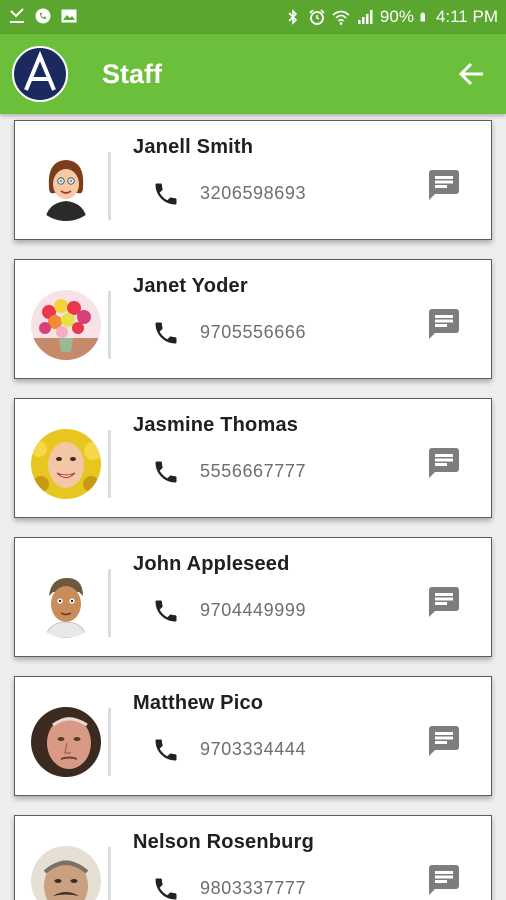  I want to click on phone-number: 9704449999, so click(253, 610).